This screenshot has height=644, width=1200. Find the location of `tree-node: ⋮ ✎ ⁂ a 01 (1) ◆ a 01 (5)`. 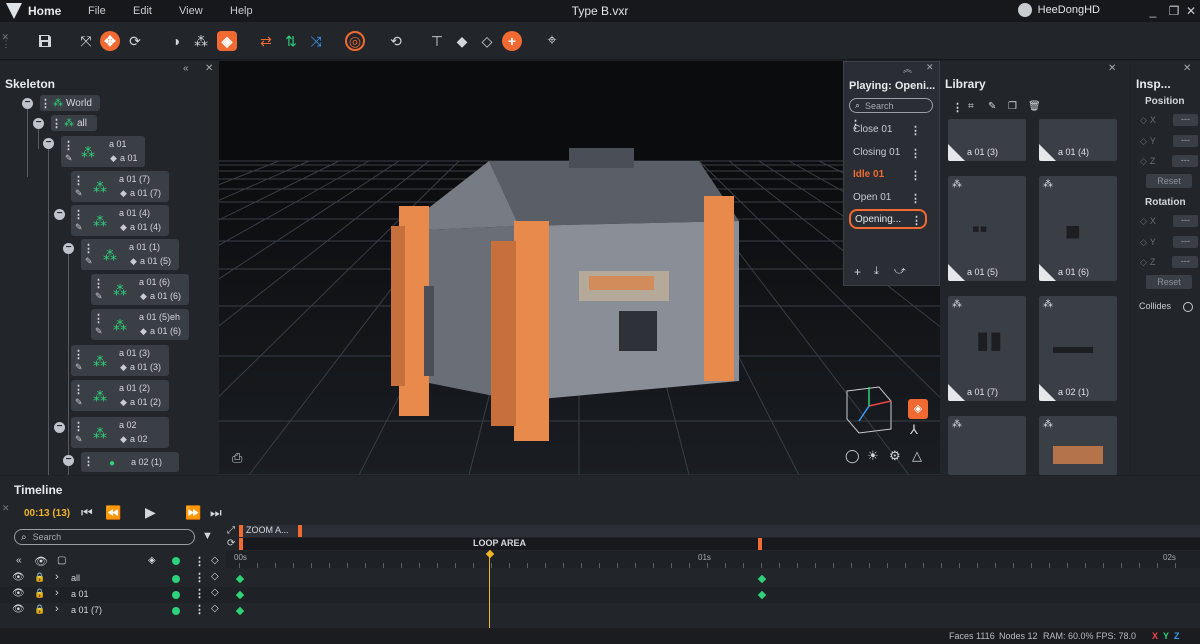

tree-node: ⋮ ✎ ⁂ a 01 (1) ◆ a 01 (5) is located at coordinates (130, 254).